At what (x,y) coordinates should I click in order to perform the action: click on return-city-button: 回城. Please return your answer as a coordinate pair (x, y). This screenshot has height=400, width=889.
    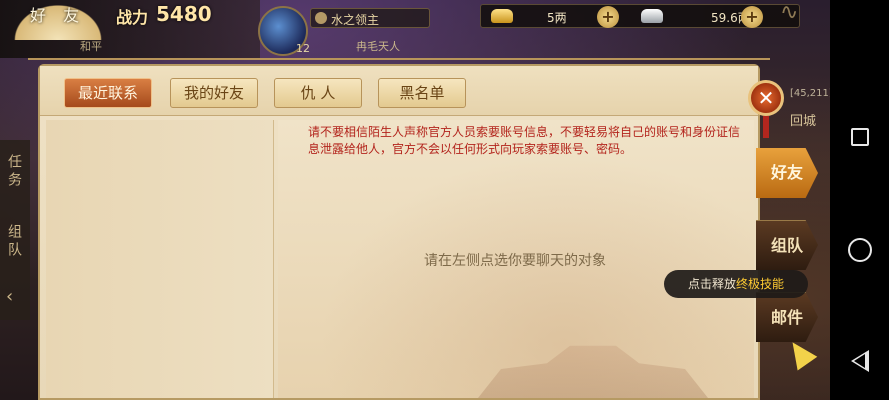
    Looking at the image, I should click on (803, 119).